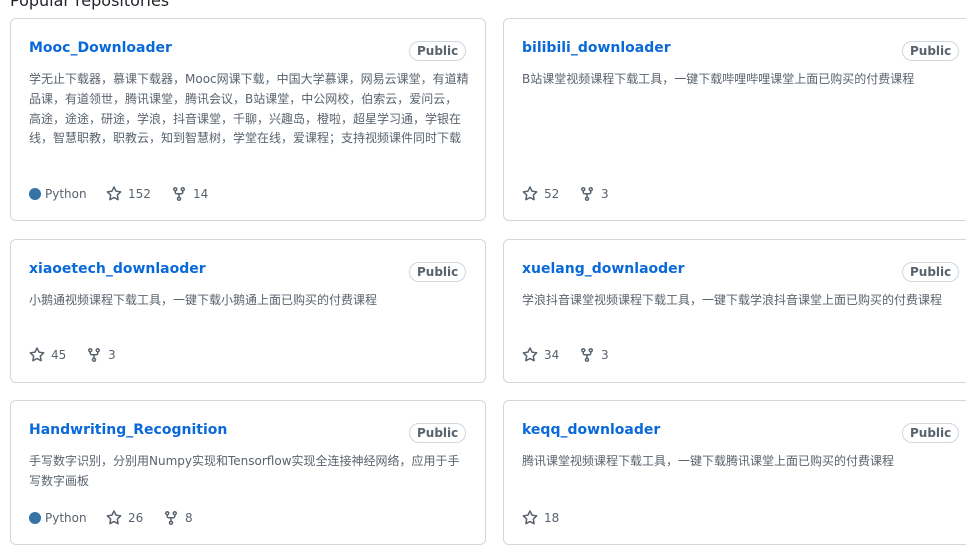  What do you see at coordinates (136, 518) in the screenshot?
I see `star-count: 26` at bounding box center [136, 518].